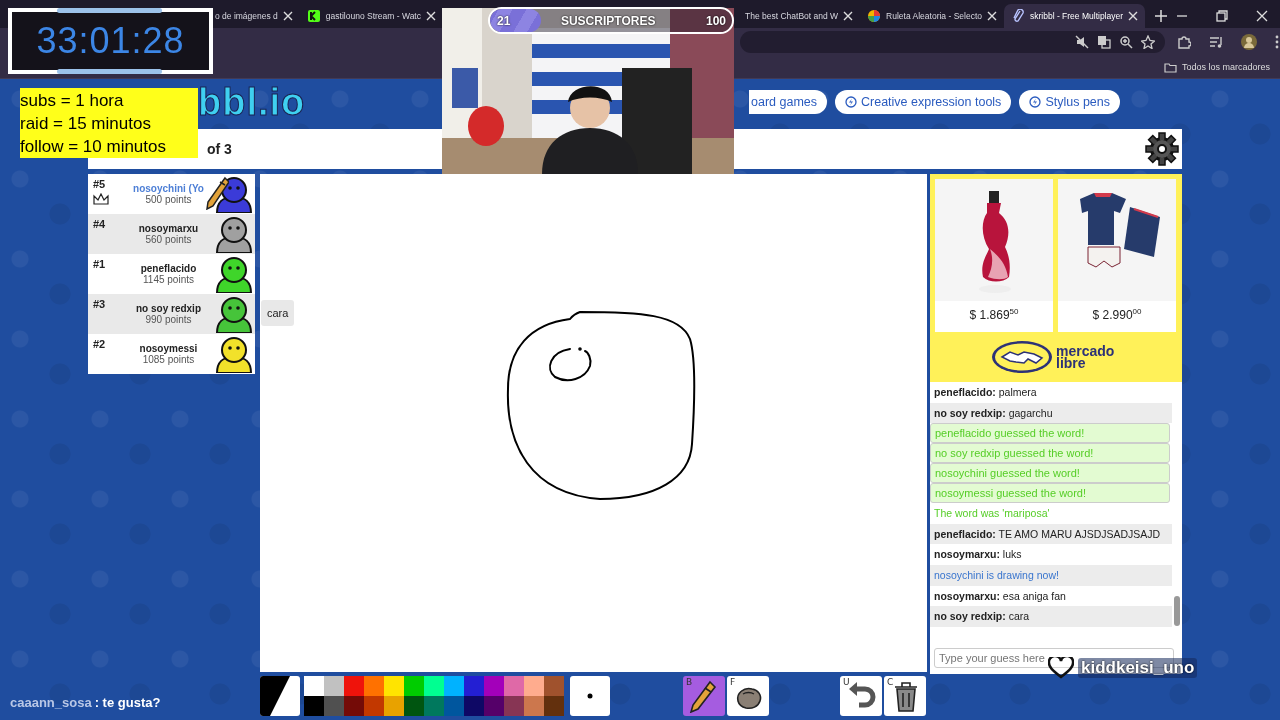 The height and width of the screenshot is (720, 1280). What do you see at coordinates (1277, 42) in the screenshot?
I see `menu-icon` at bounding box center [1277, 42].